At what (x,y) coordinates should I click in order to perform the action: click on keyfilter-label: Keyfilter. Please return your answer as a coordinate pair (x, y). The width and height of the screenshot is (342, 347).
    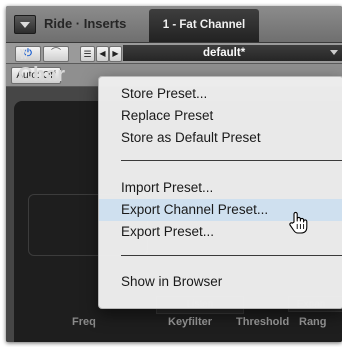
    Looking at the image, I should click on (190, 322).